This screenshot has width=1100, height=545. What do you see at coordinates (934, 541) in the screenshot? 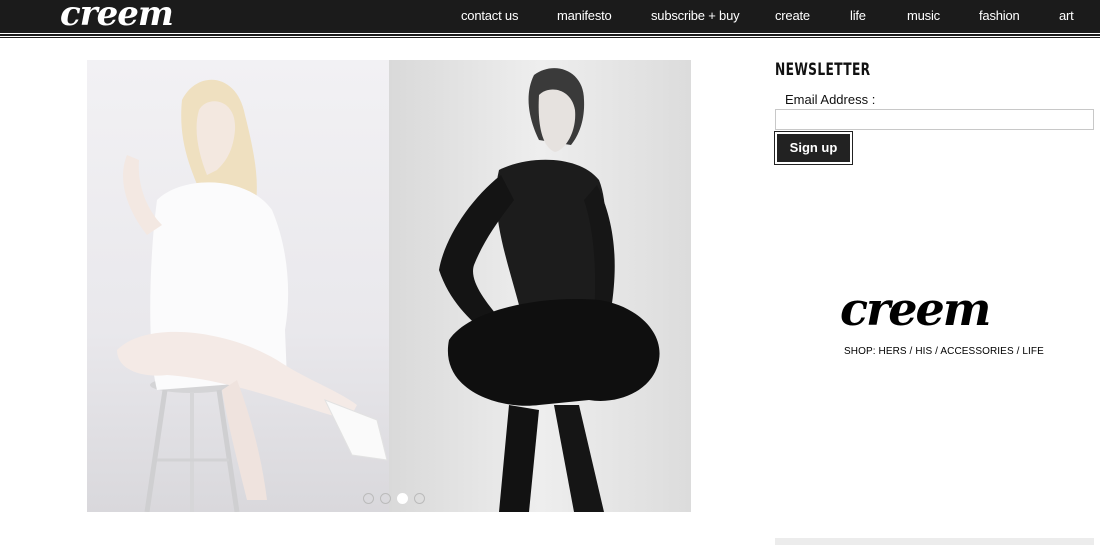
I see `sidebar-bottom-strip` at bounding box center [934, 541].